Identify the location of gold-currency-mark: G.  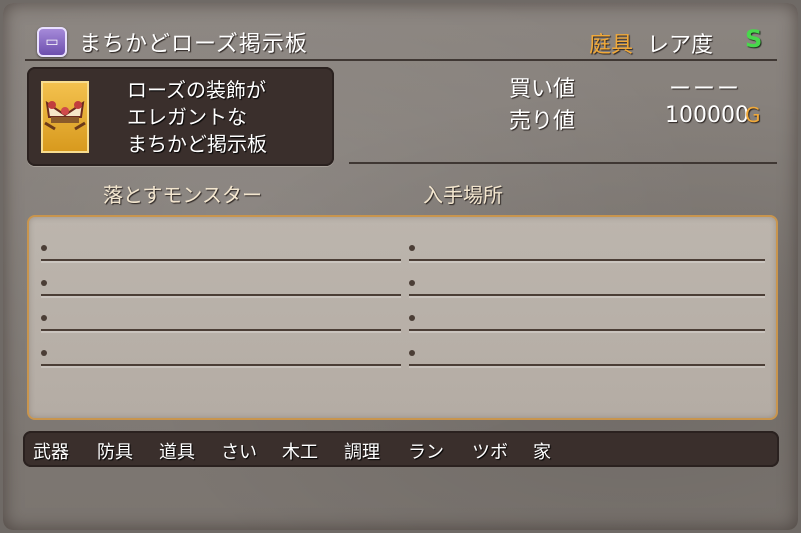
(753, 115).